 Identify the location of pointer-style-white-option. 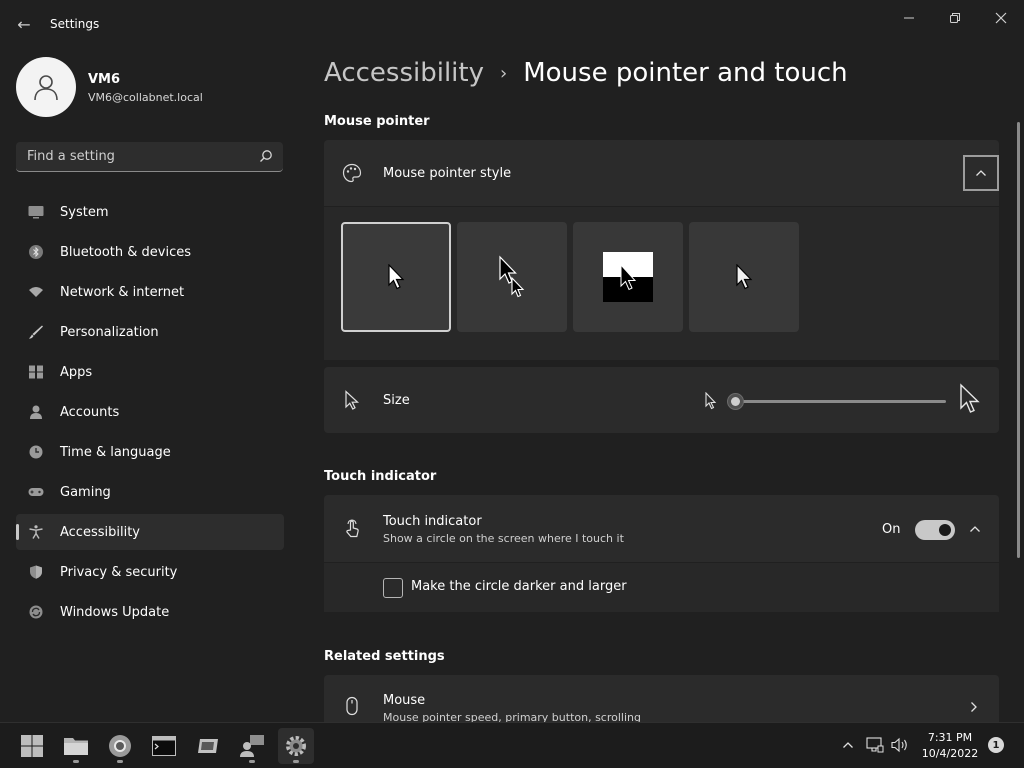
(396, 277).